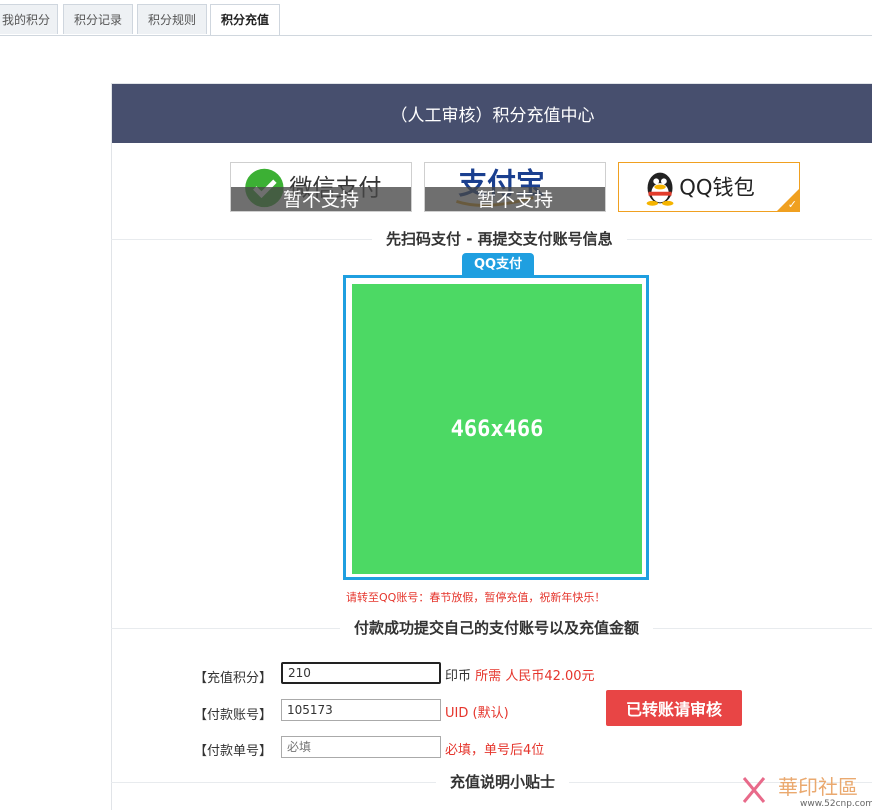 The height and width of the screenshot is (810, 872). I want to click on points-label: 【充值积分】, so click(233, 678).